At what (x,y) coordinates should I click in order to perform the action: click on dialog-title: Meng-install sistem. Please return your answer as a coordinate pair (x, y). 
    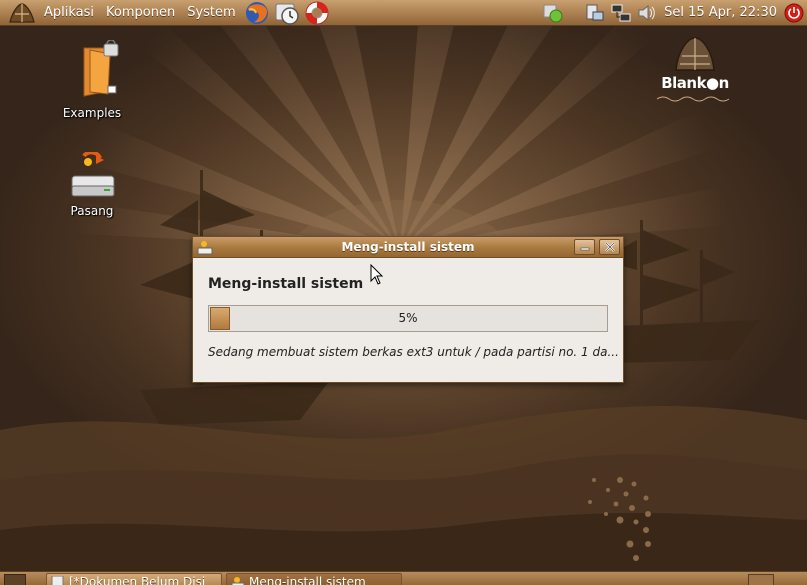
    Looking at the image, I should click on (408, 247).